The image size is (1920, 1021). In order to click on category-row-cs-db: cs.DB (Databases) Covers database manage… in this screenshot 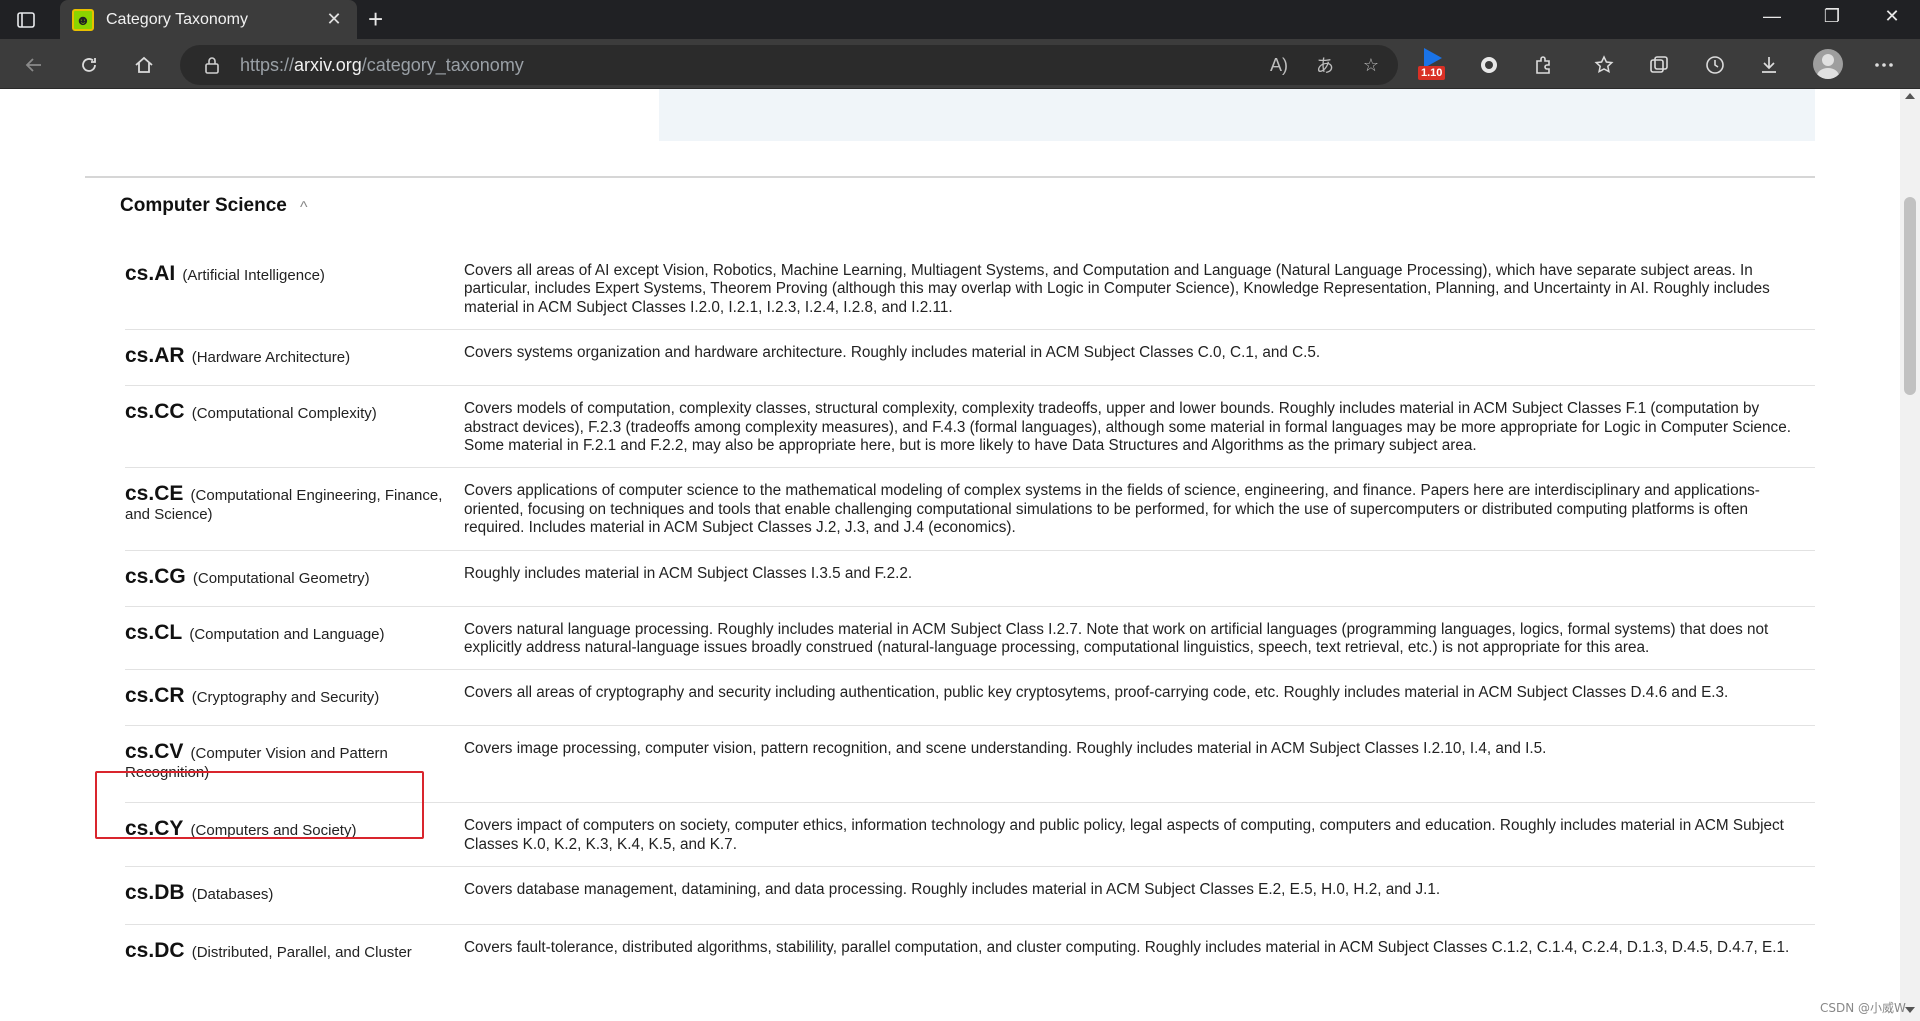, I will do `click(970, 896)`.